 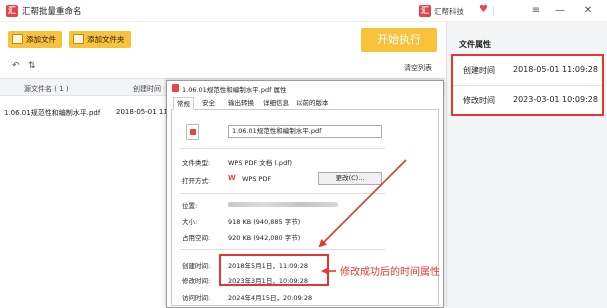 What do you see at coordinates (208, 103) in the screenshot?
I see `tab-security: 安全` at bounding box center [208, 103].